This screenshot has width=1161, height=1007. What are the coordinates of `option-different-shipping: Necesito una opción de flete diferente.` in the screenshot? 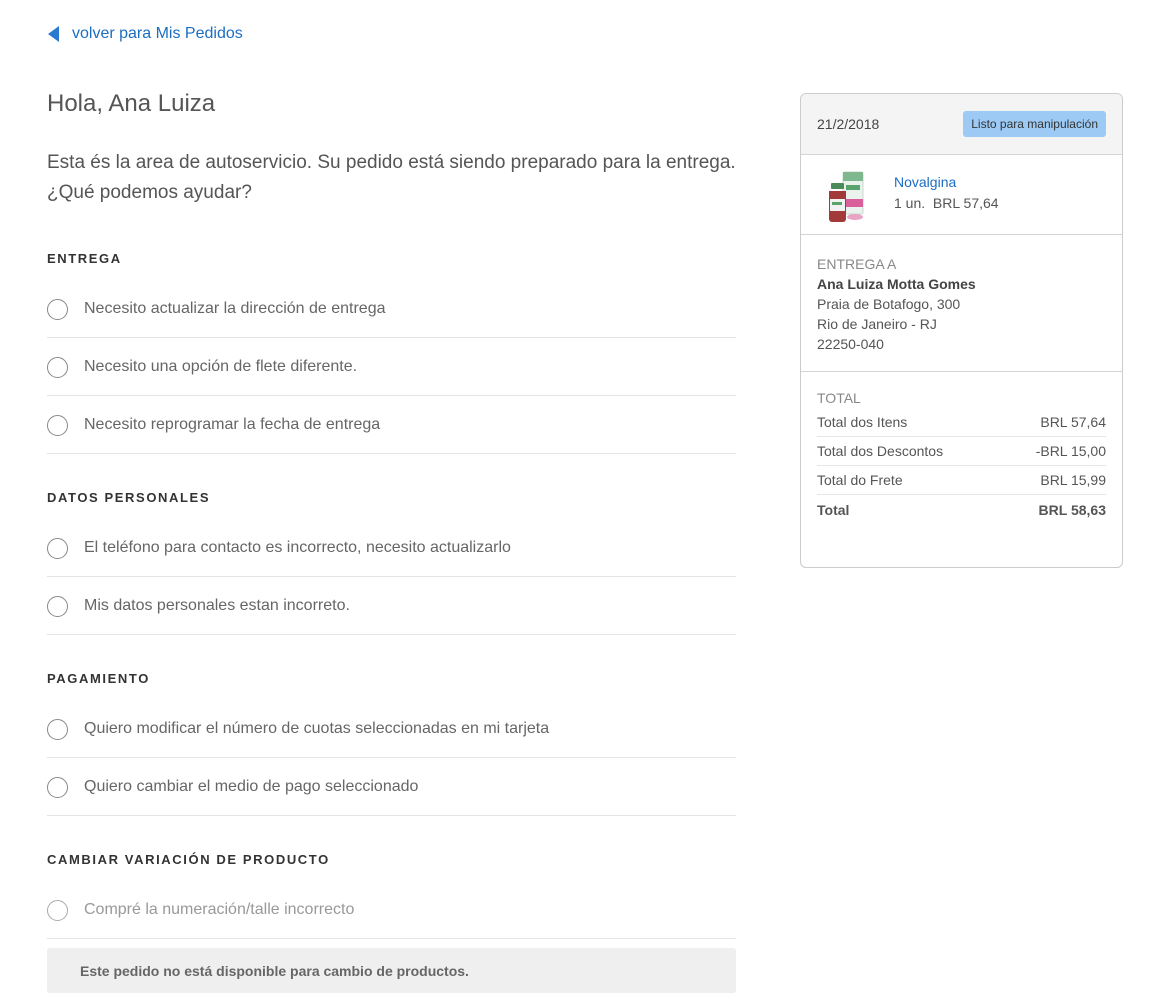 It's located at (391, 367).